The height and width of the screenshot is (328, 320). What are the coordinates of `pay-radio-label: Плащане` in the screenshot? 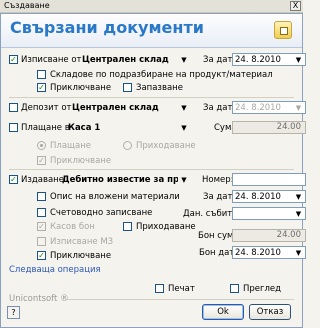 It's located at (71, 146).